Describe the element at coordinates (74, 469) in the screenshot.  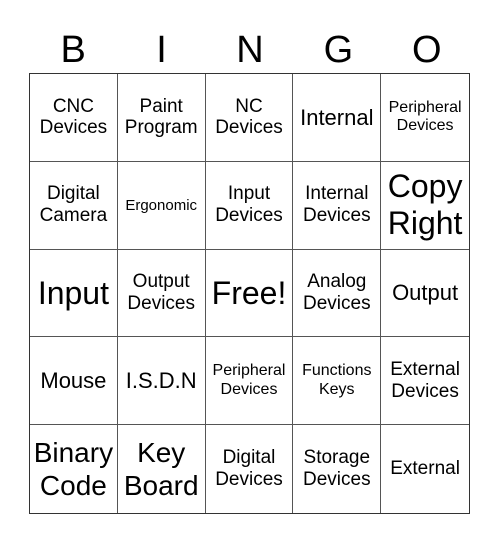
I see `bingo-cell: Binary Code` at that location.